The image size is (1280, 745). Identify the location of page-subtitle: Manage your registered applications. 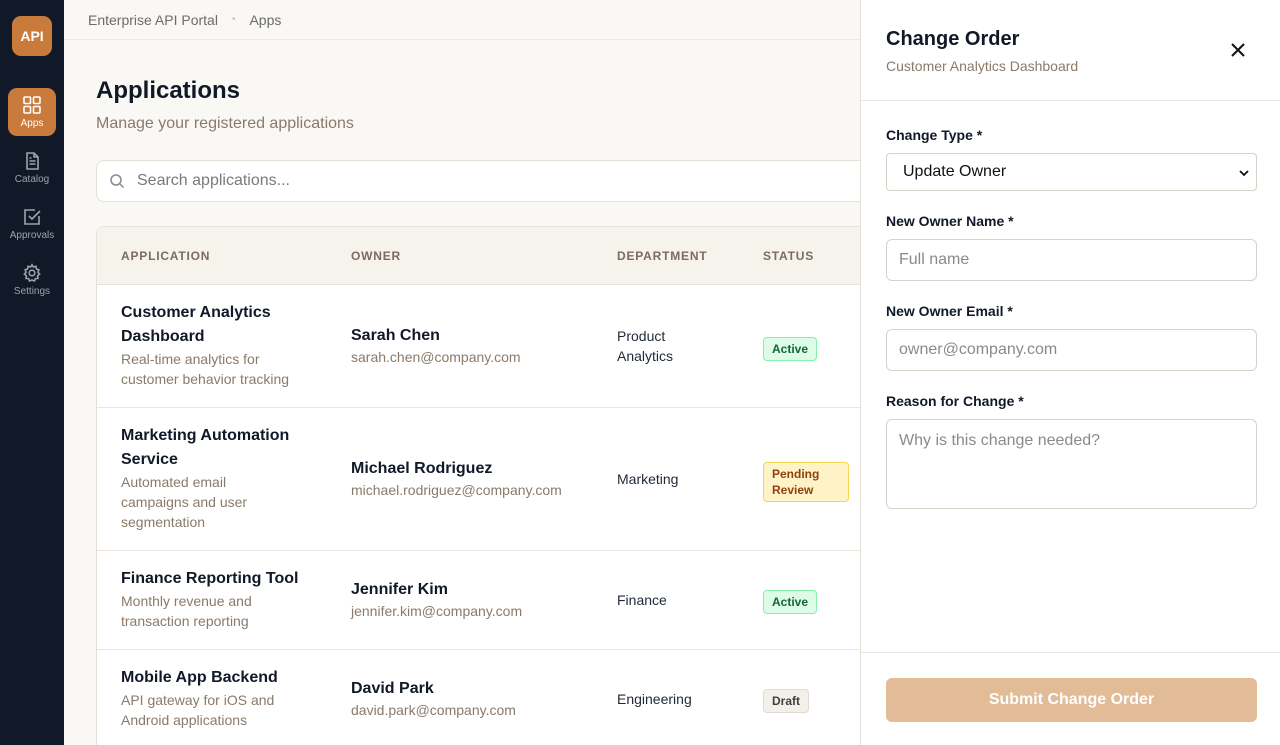
(225, 123).